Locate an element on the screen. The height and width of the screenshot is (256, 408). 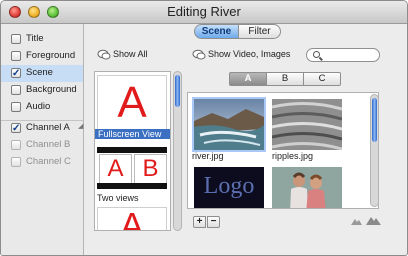
media-logo: Logo is located at coordinates (229, 186).